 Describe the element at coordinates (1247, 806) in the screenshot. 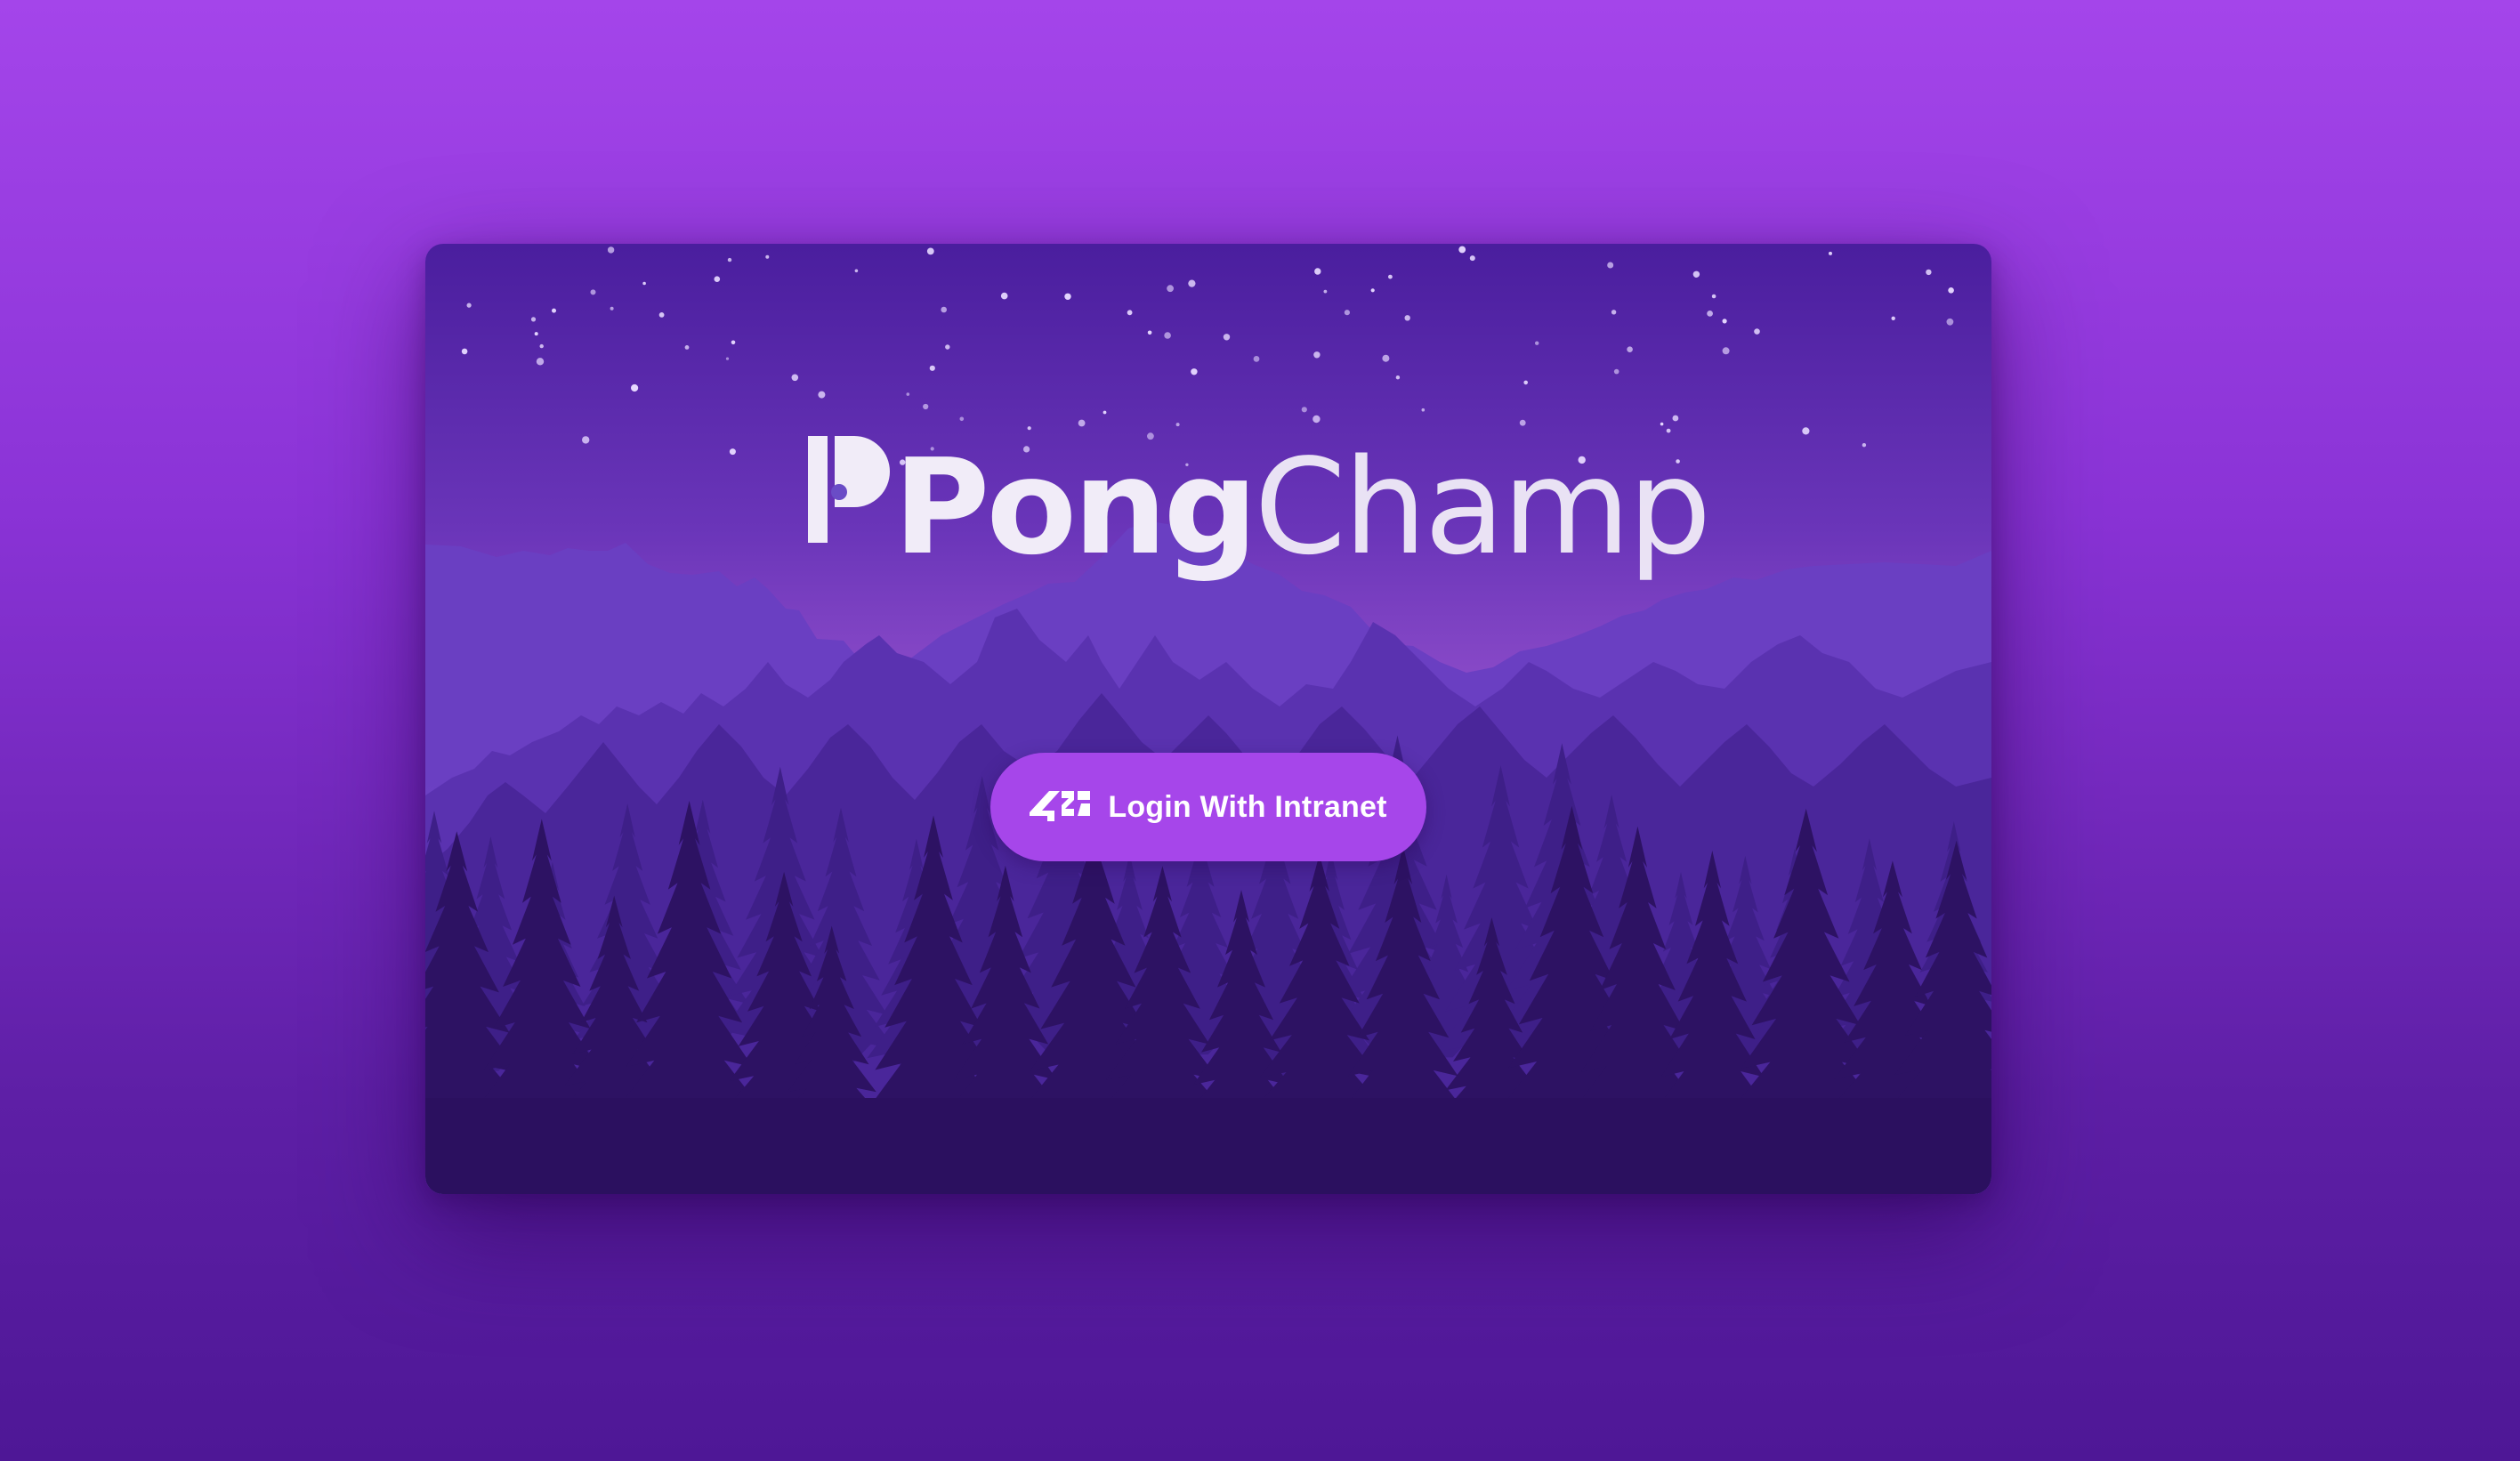

I see `login-button-label: Login With Intranet` at that location.